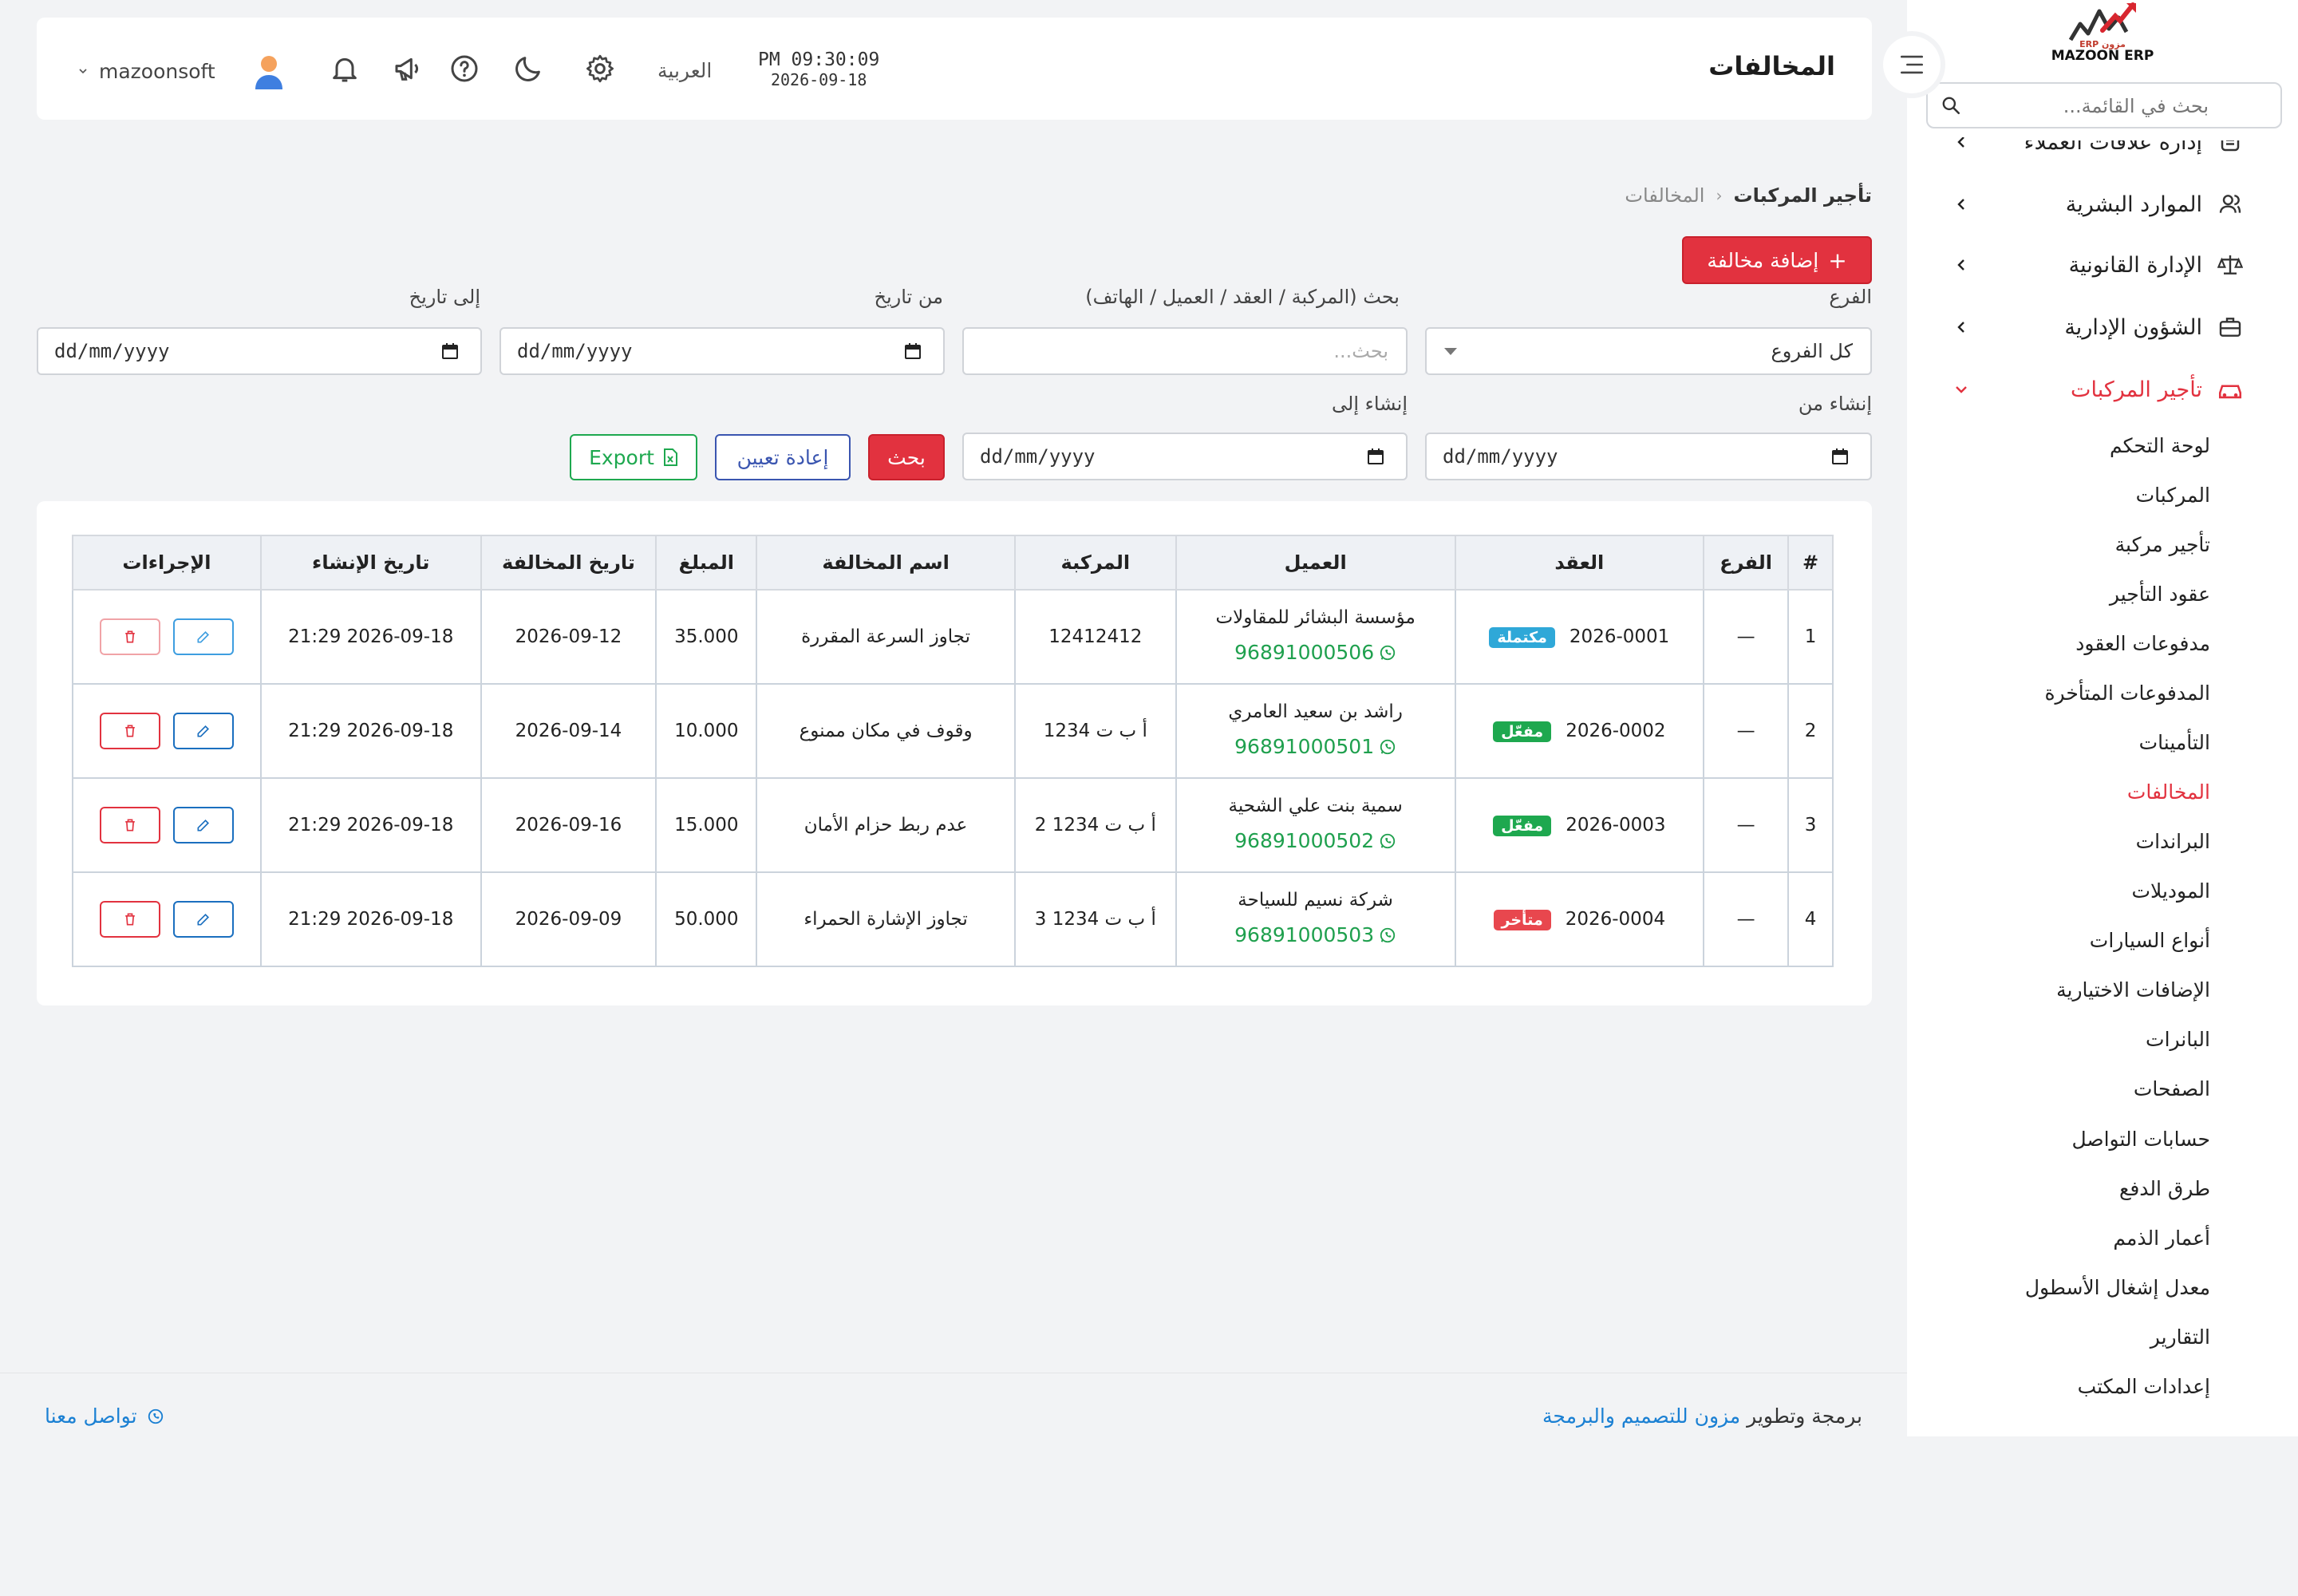 This screenshot has height=1596, width=2298. What do you see at coordinates (2160, 445) in the screenshot?
I see `sub-item-dashboard: لوحة التحكم` at bounding box center [2160, 445].